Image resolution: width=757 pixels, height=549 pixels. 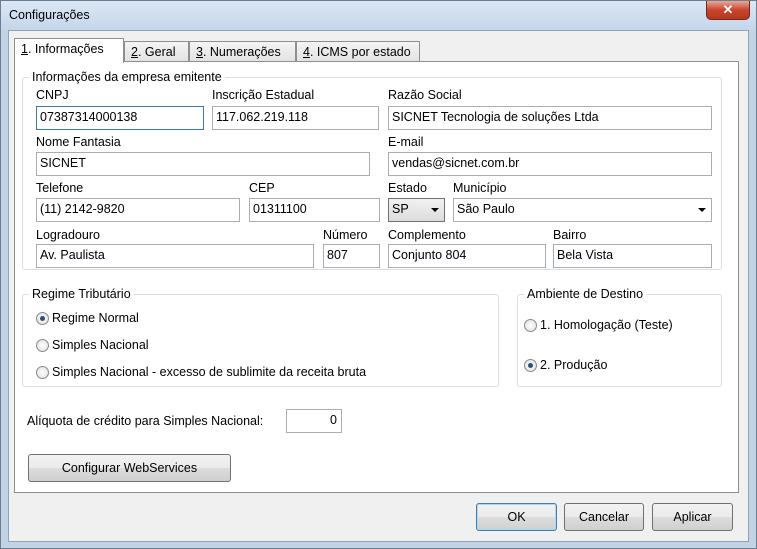 What do you see at coordinates (604, 517) in the screenshot?
I see `cancel-button: Cancelar` at bounding box center [604, 517].